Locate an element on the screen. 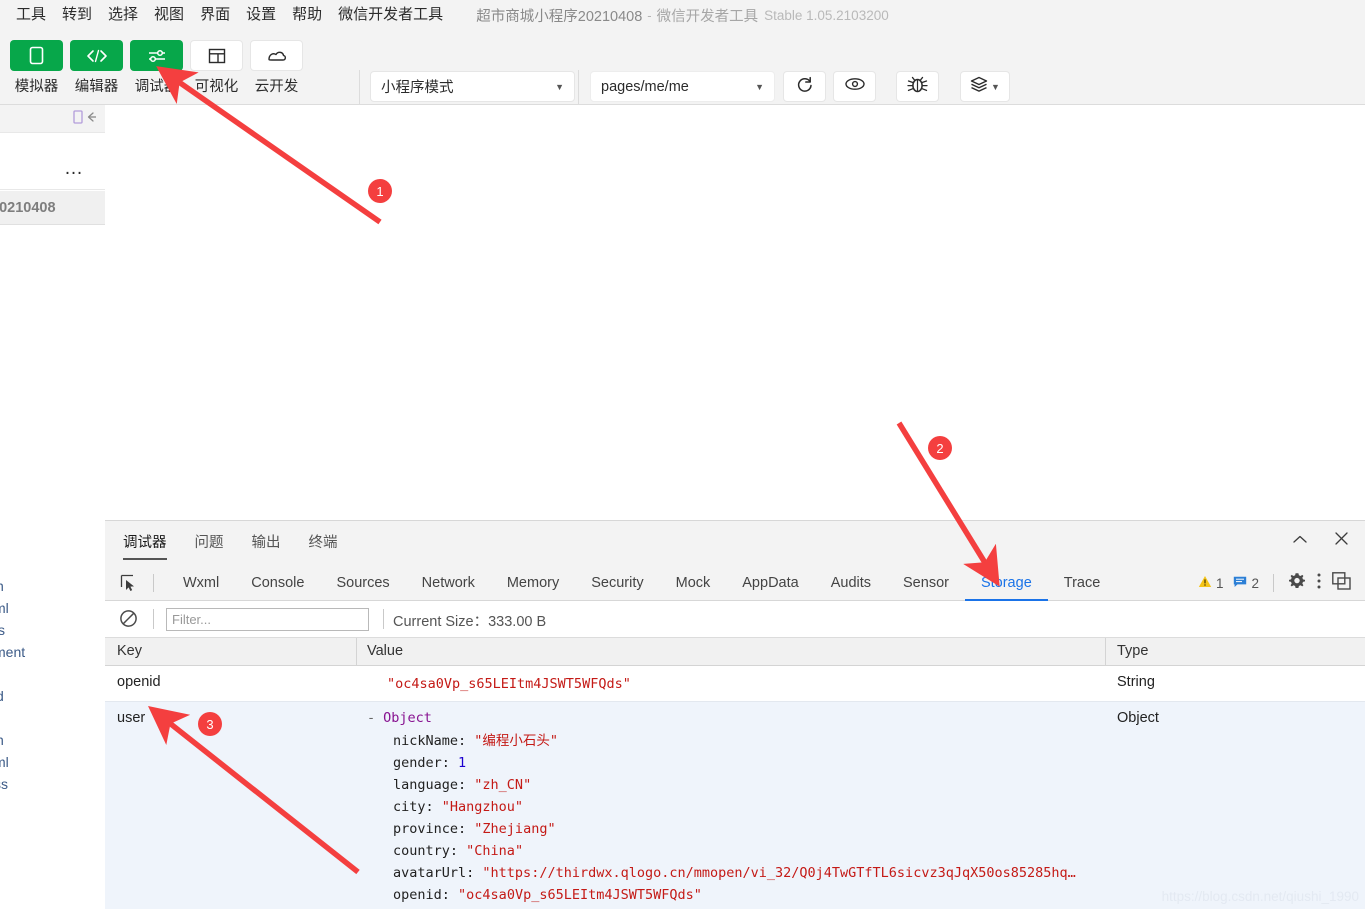 The image size is (1365, 909). menu-item-goto: 转到 is located at coordinates (77, 15).